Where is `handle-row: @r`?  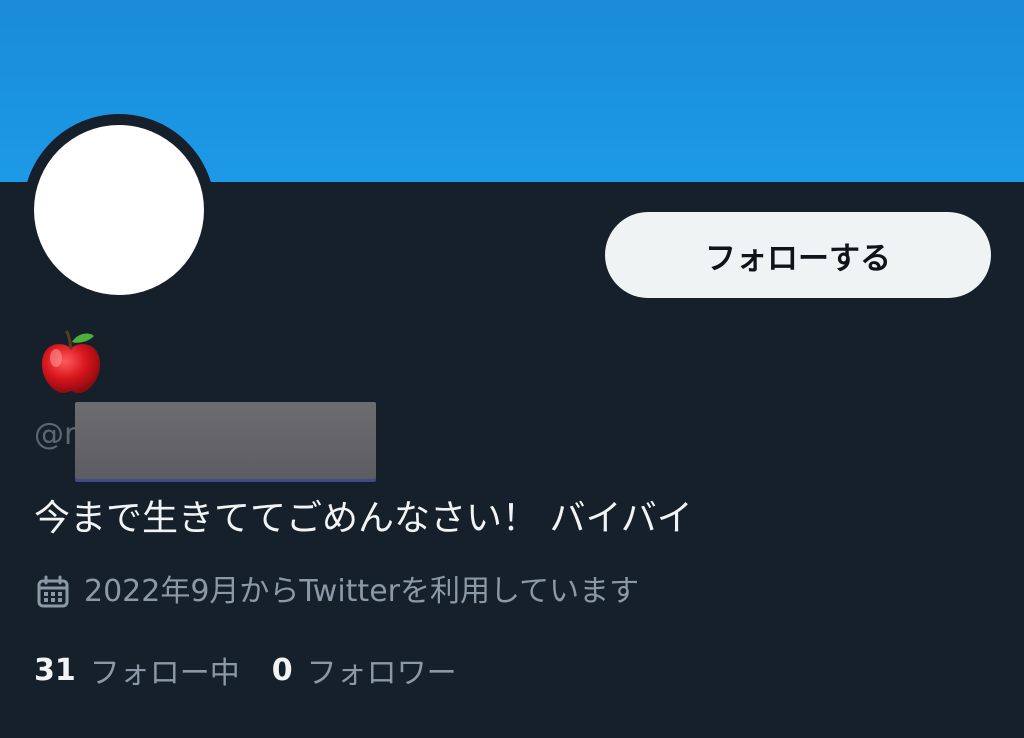
handle-row: @r is located at coordinates (55, 435).